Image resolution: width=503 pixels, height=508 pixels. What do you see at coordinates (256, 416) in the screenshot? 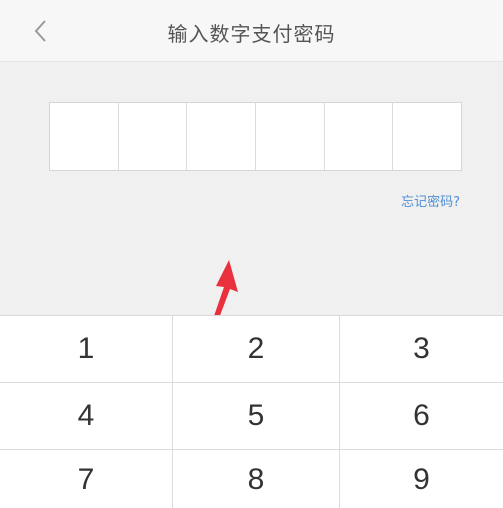
I see `key-5: 5` at bounding box center [256, 416].